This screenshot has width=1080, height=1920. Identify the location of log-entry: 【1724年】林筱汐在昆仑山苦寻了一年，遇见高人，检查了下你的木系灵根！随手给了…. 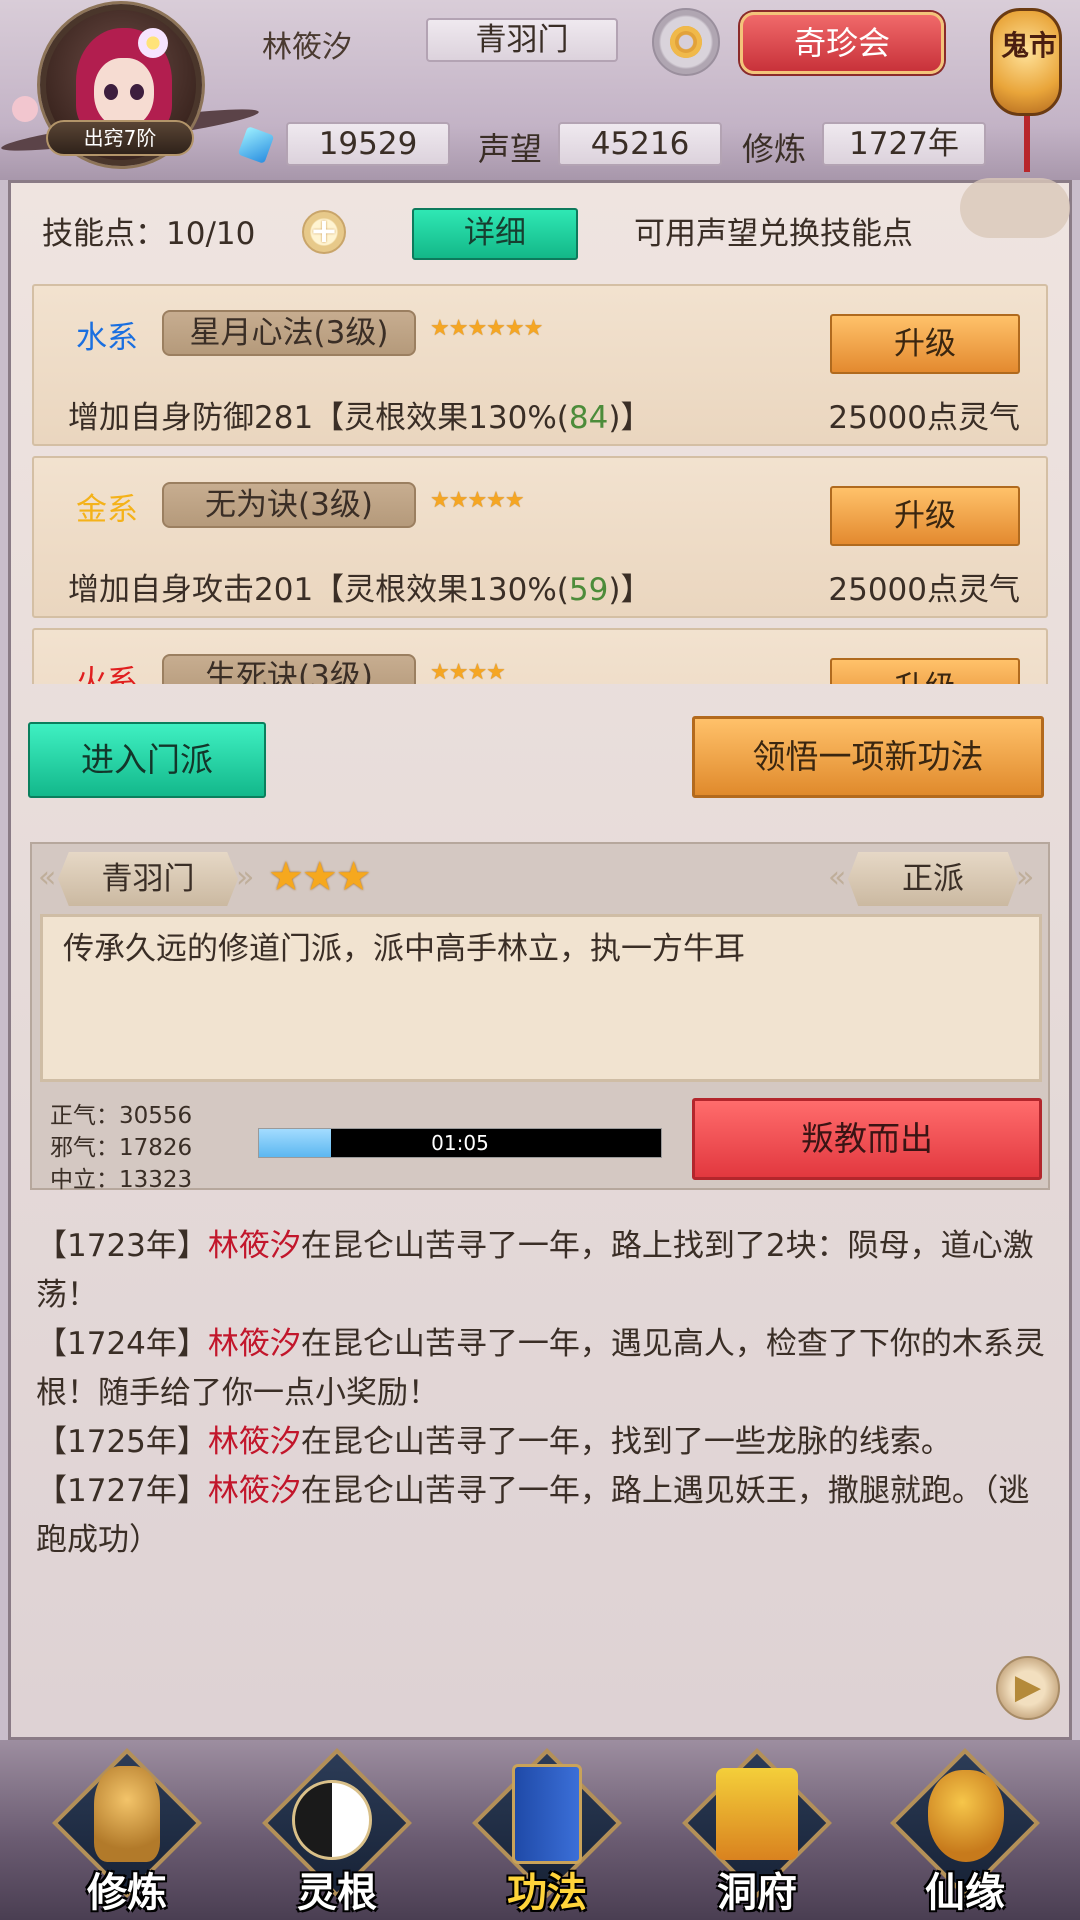
(541, 1369).